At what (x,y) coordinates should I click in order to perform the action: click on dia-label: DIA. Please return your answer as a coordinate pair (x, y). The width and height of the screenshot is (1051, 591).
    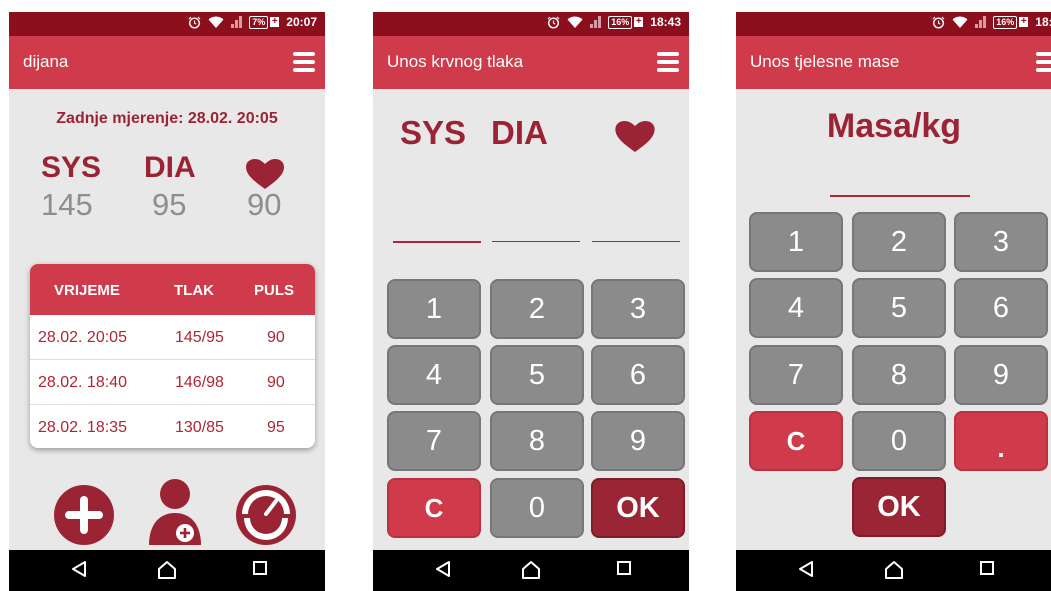
    Looking at the image, I should click on (519, 132).